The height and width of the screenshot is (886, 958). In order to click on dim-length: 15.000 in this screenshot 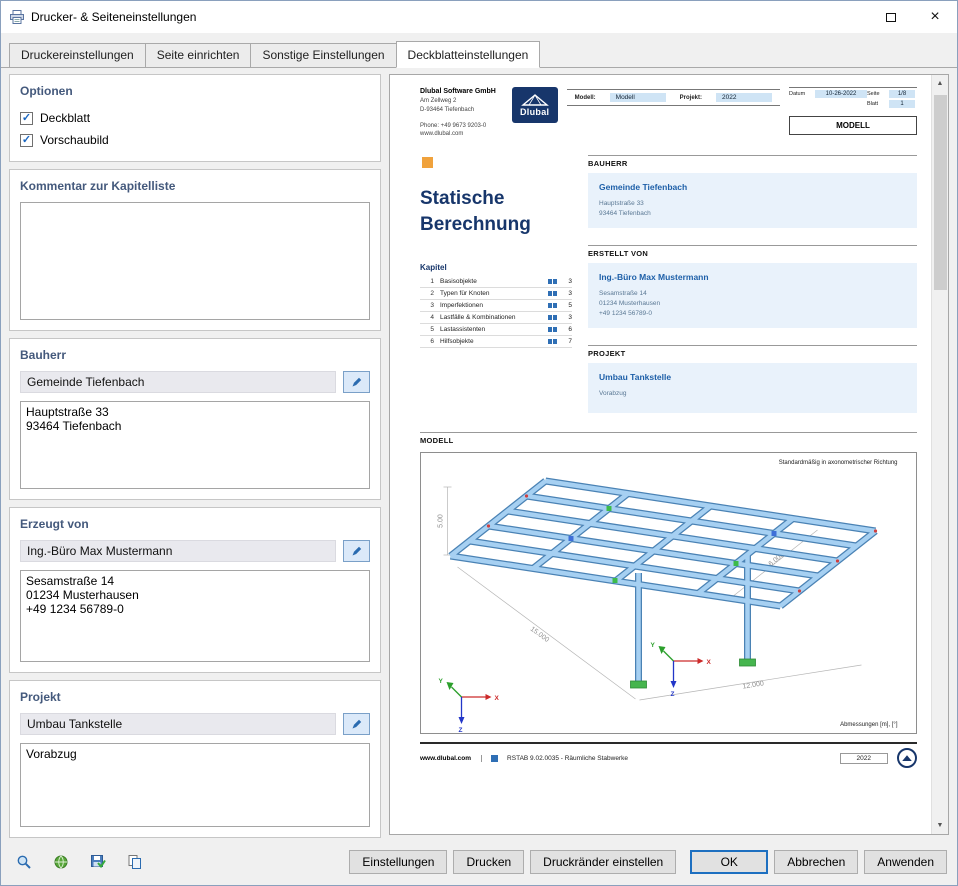, I will do `click(540, 635)`.